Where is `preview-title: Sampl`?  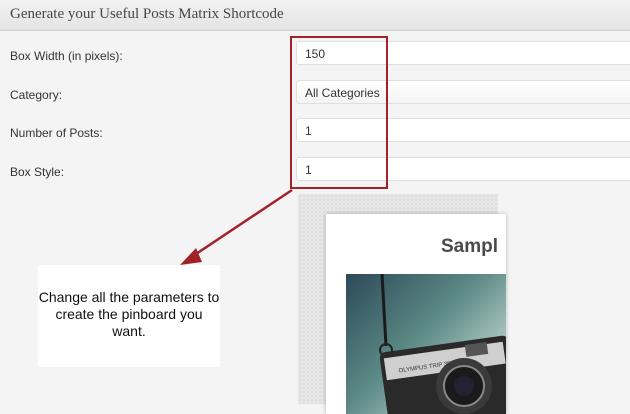
preview-title: Sampl is located at coordinates (470, 246).